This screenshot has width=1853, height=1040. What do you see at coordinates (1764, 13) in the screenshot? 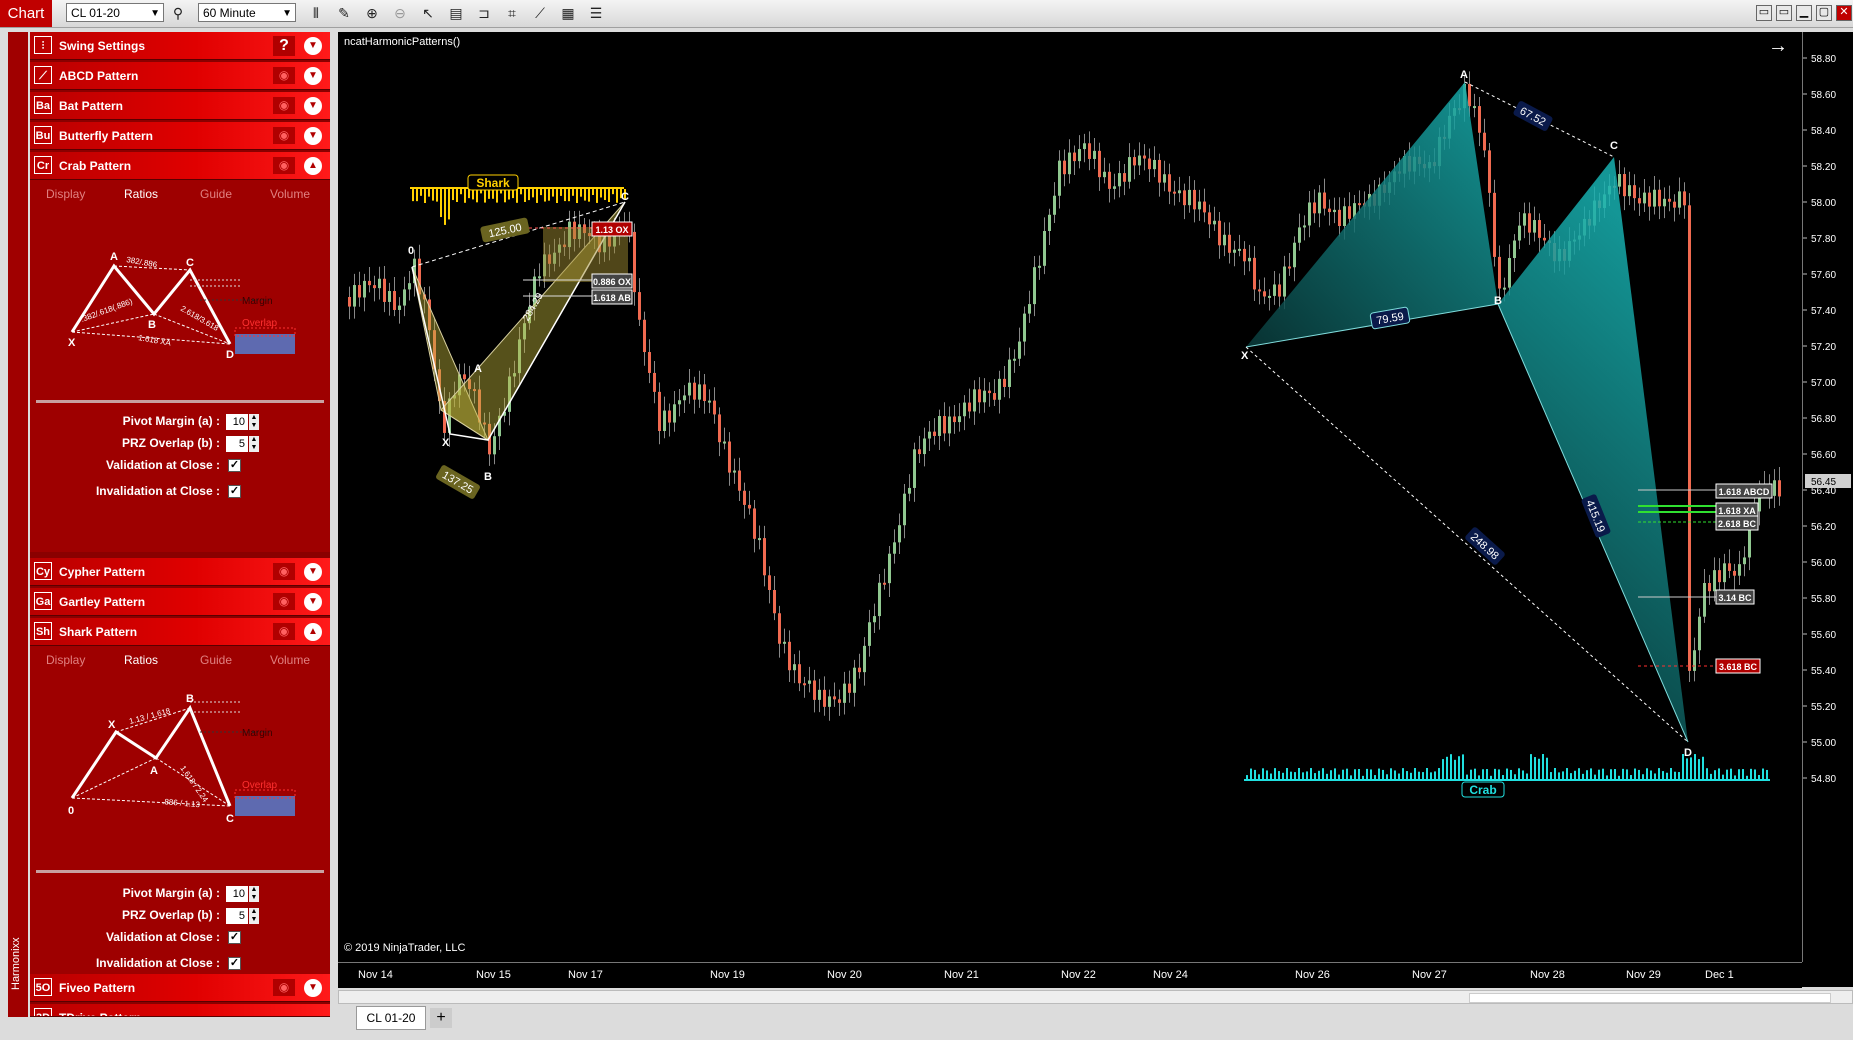
I see `tile-icon: ▭` at bounding box center [1764, 13].